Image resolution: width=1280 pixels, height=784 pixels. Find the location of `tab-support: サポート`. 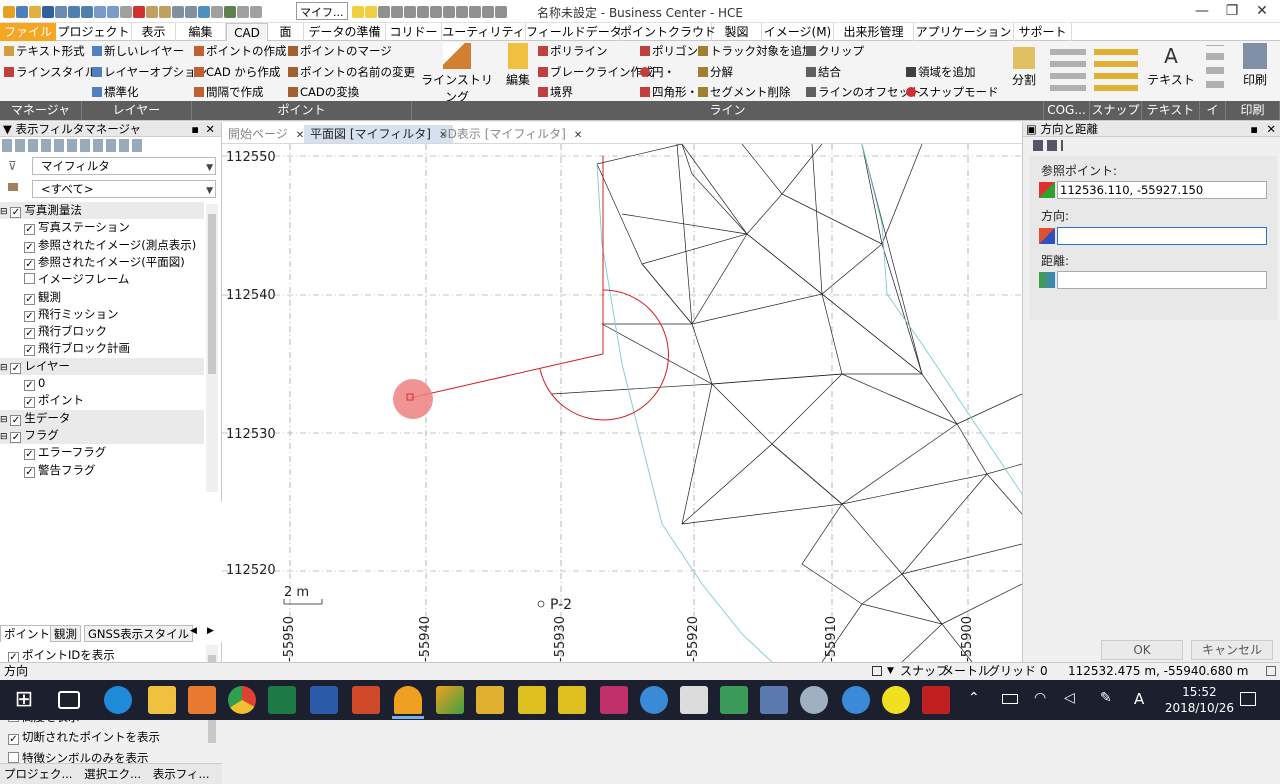

tab-support: サポート is located at coordinates (1043, 32).